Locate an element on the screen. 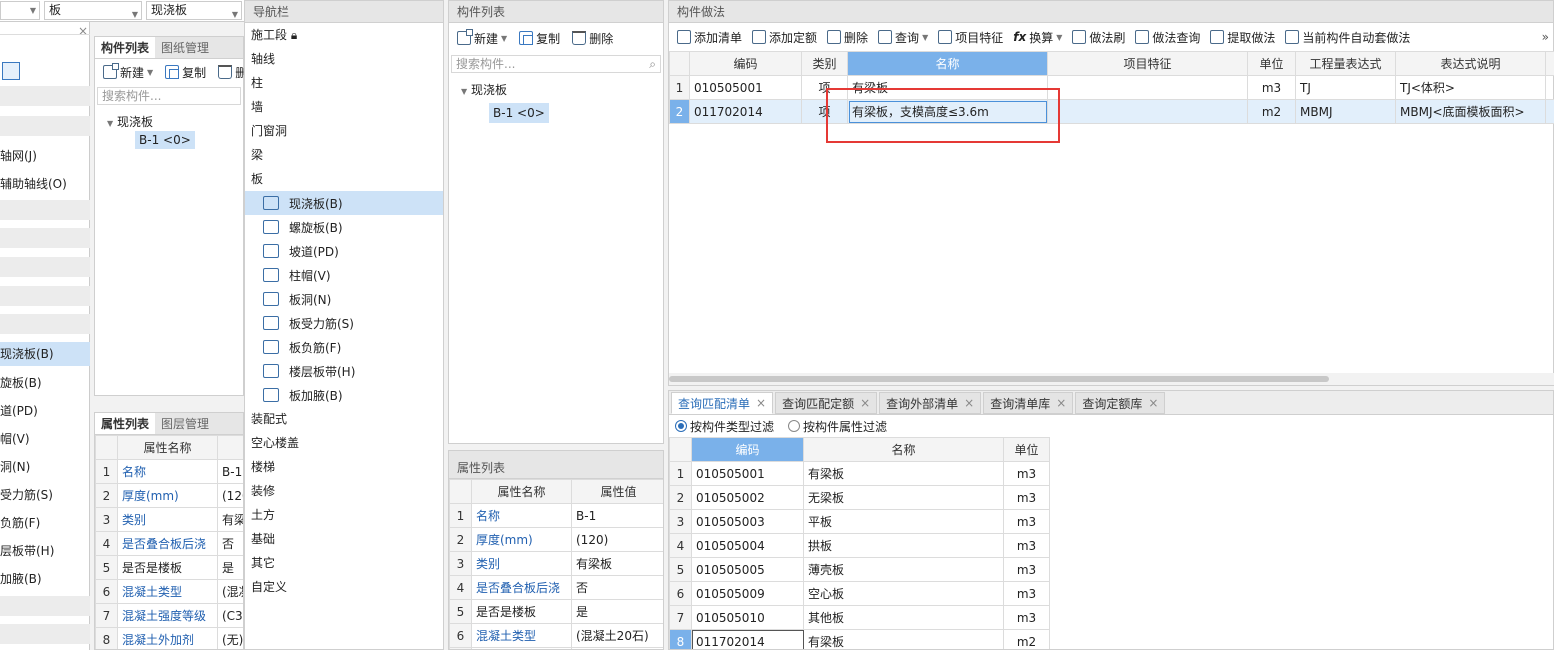  method-cell-unit: m3 is located at coordinates (1271, 87).